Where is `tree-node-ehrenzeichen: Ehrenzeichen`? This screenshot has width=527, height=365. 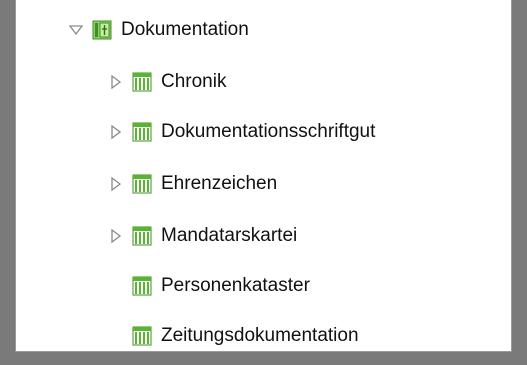 tree-node-ehrenzeichen: Ehrenzeichen is located at coordinates (192, 184).